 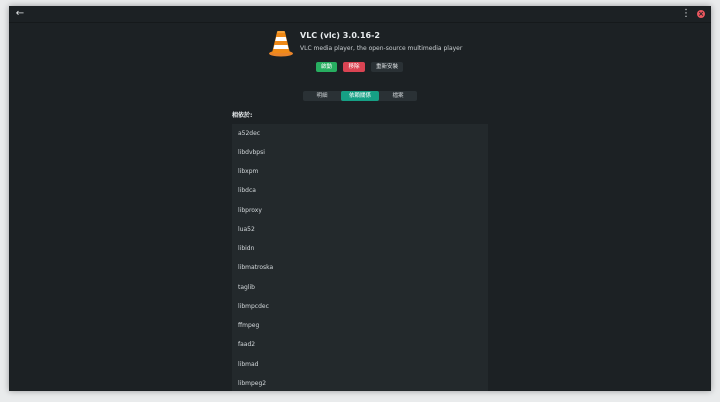 What do you see at coordinates (250, 211) in the screenshot?
I see `list-item: libproxy` at bounding box center [250, 211].